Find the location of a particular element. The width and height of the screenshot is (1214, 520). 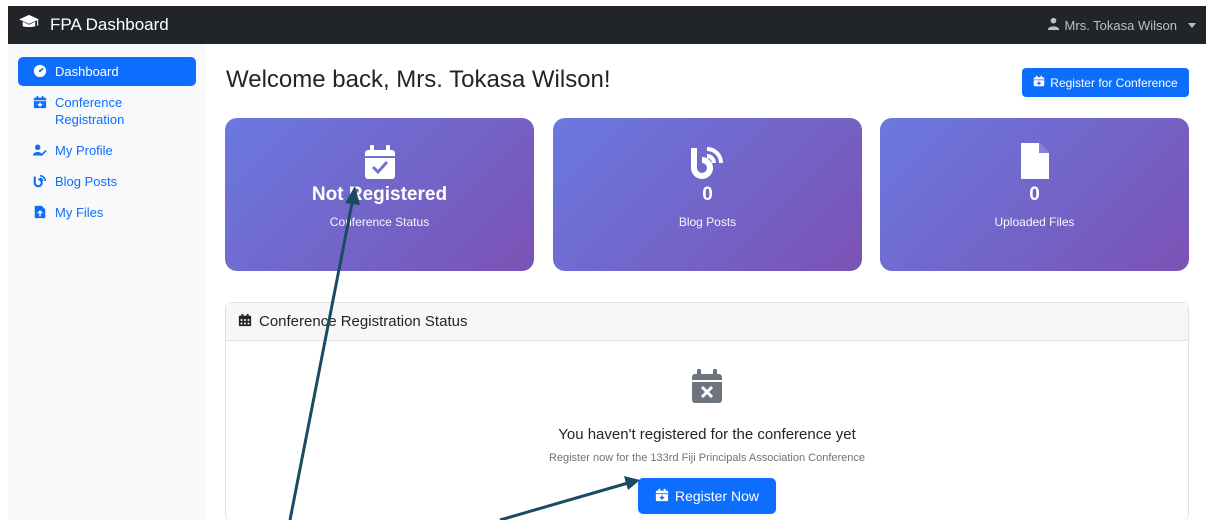

calendar-icon is located at coordinates (245, 322).